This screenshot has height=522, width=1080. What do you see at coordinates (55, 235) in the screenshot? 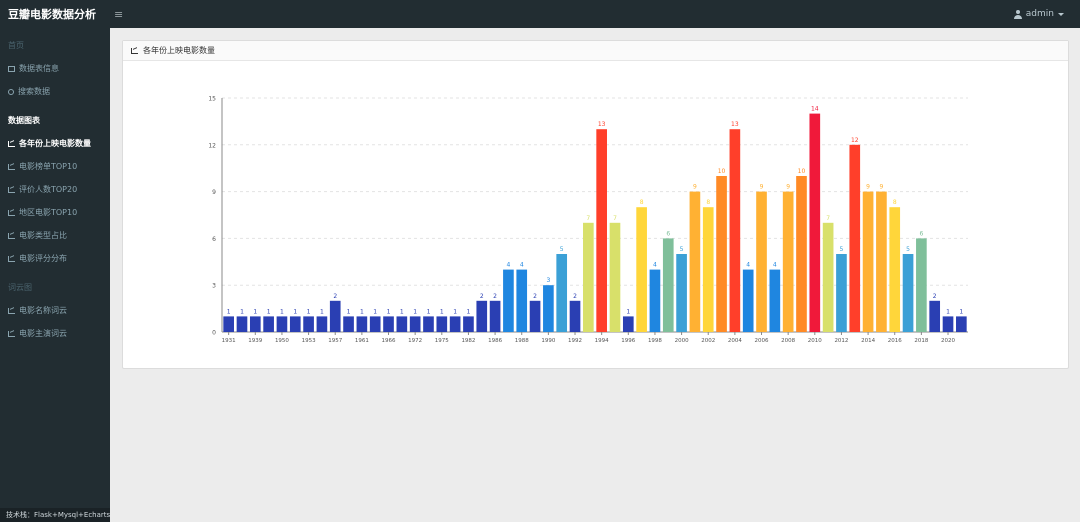
I see `sidebar-item-genre-share: 电影类型占比` at bounding box center [55, 235].